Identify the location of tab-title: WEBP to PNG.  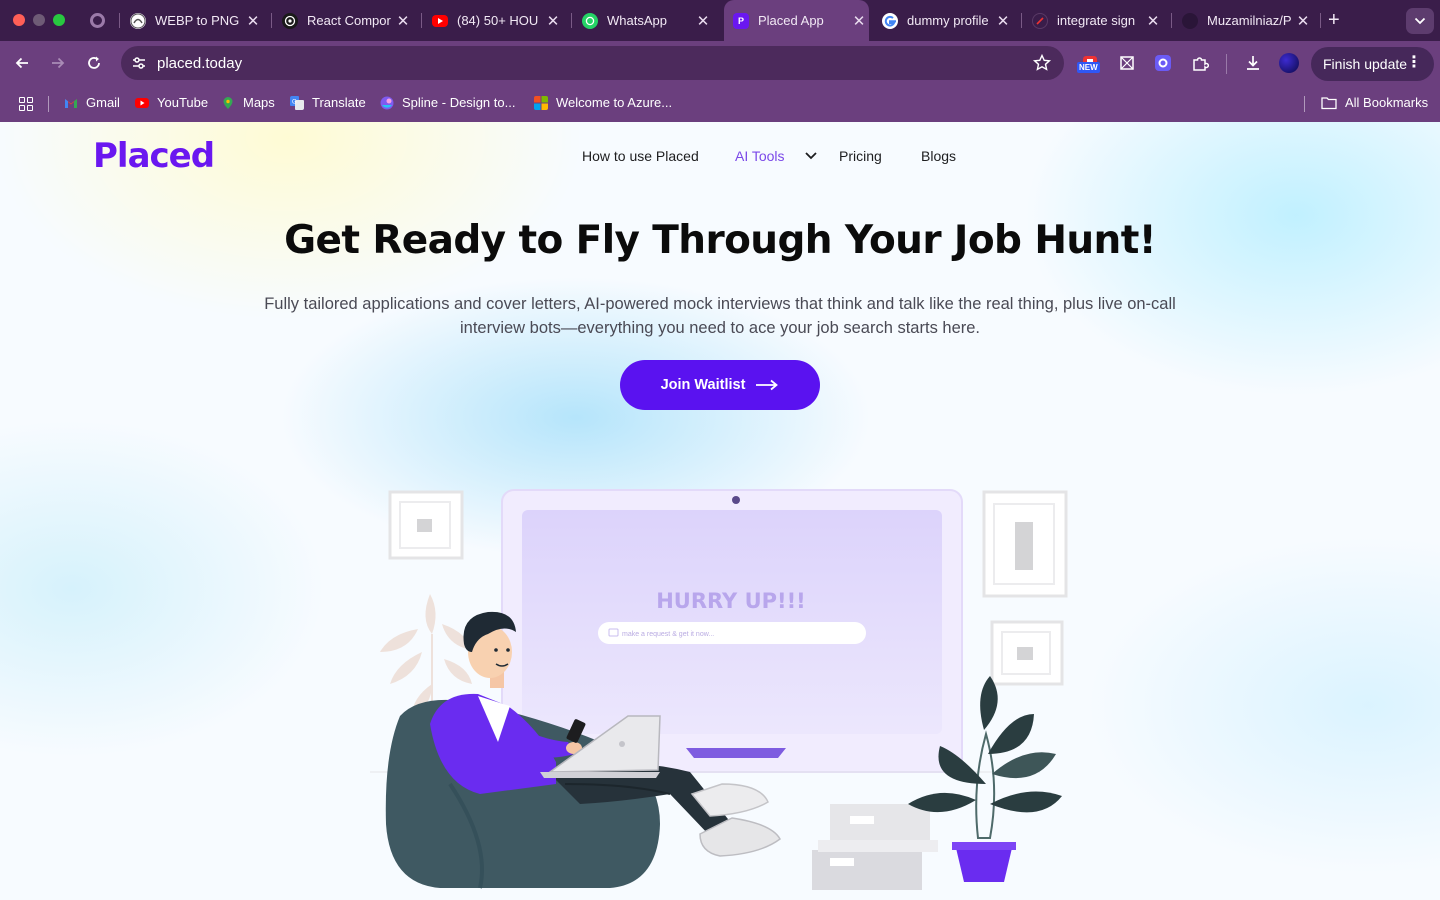
(197, 20).